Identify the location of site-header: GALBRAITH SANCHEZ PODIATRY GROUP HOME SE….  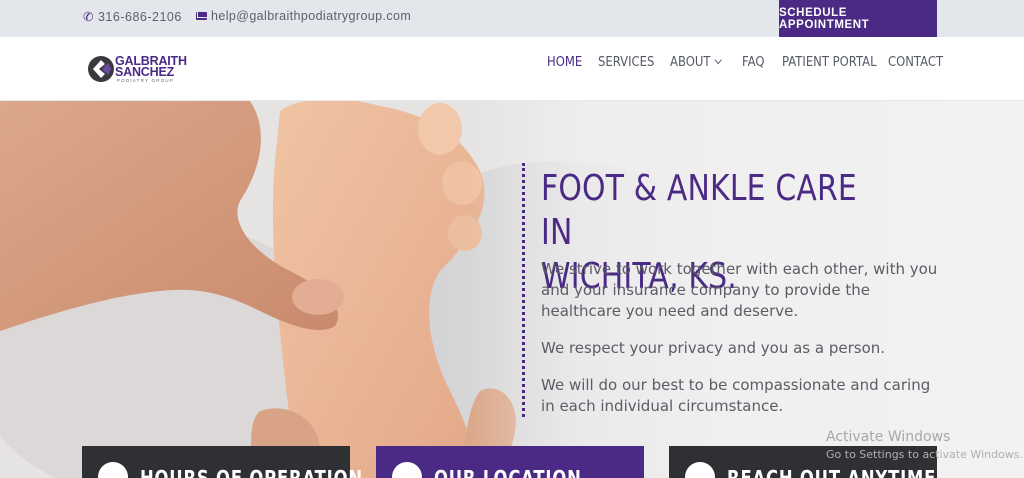
(512, 69).